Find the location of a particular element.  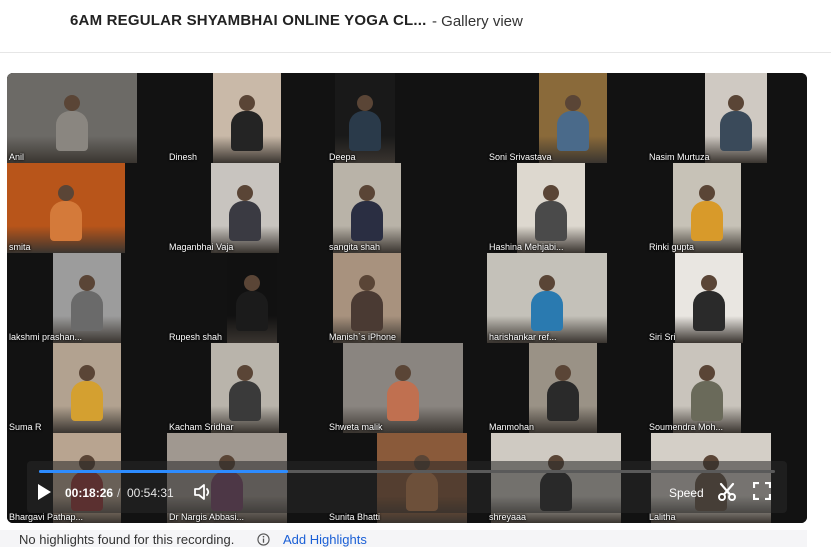

participant-name: Anil is located at coordinates (17, 157).